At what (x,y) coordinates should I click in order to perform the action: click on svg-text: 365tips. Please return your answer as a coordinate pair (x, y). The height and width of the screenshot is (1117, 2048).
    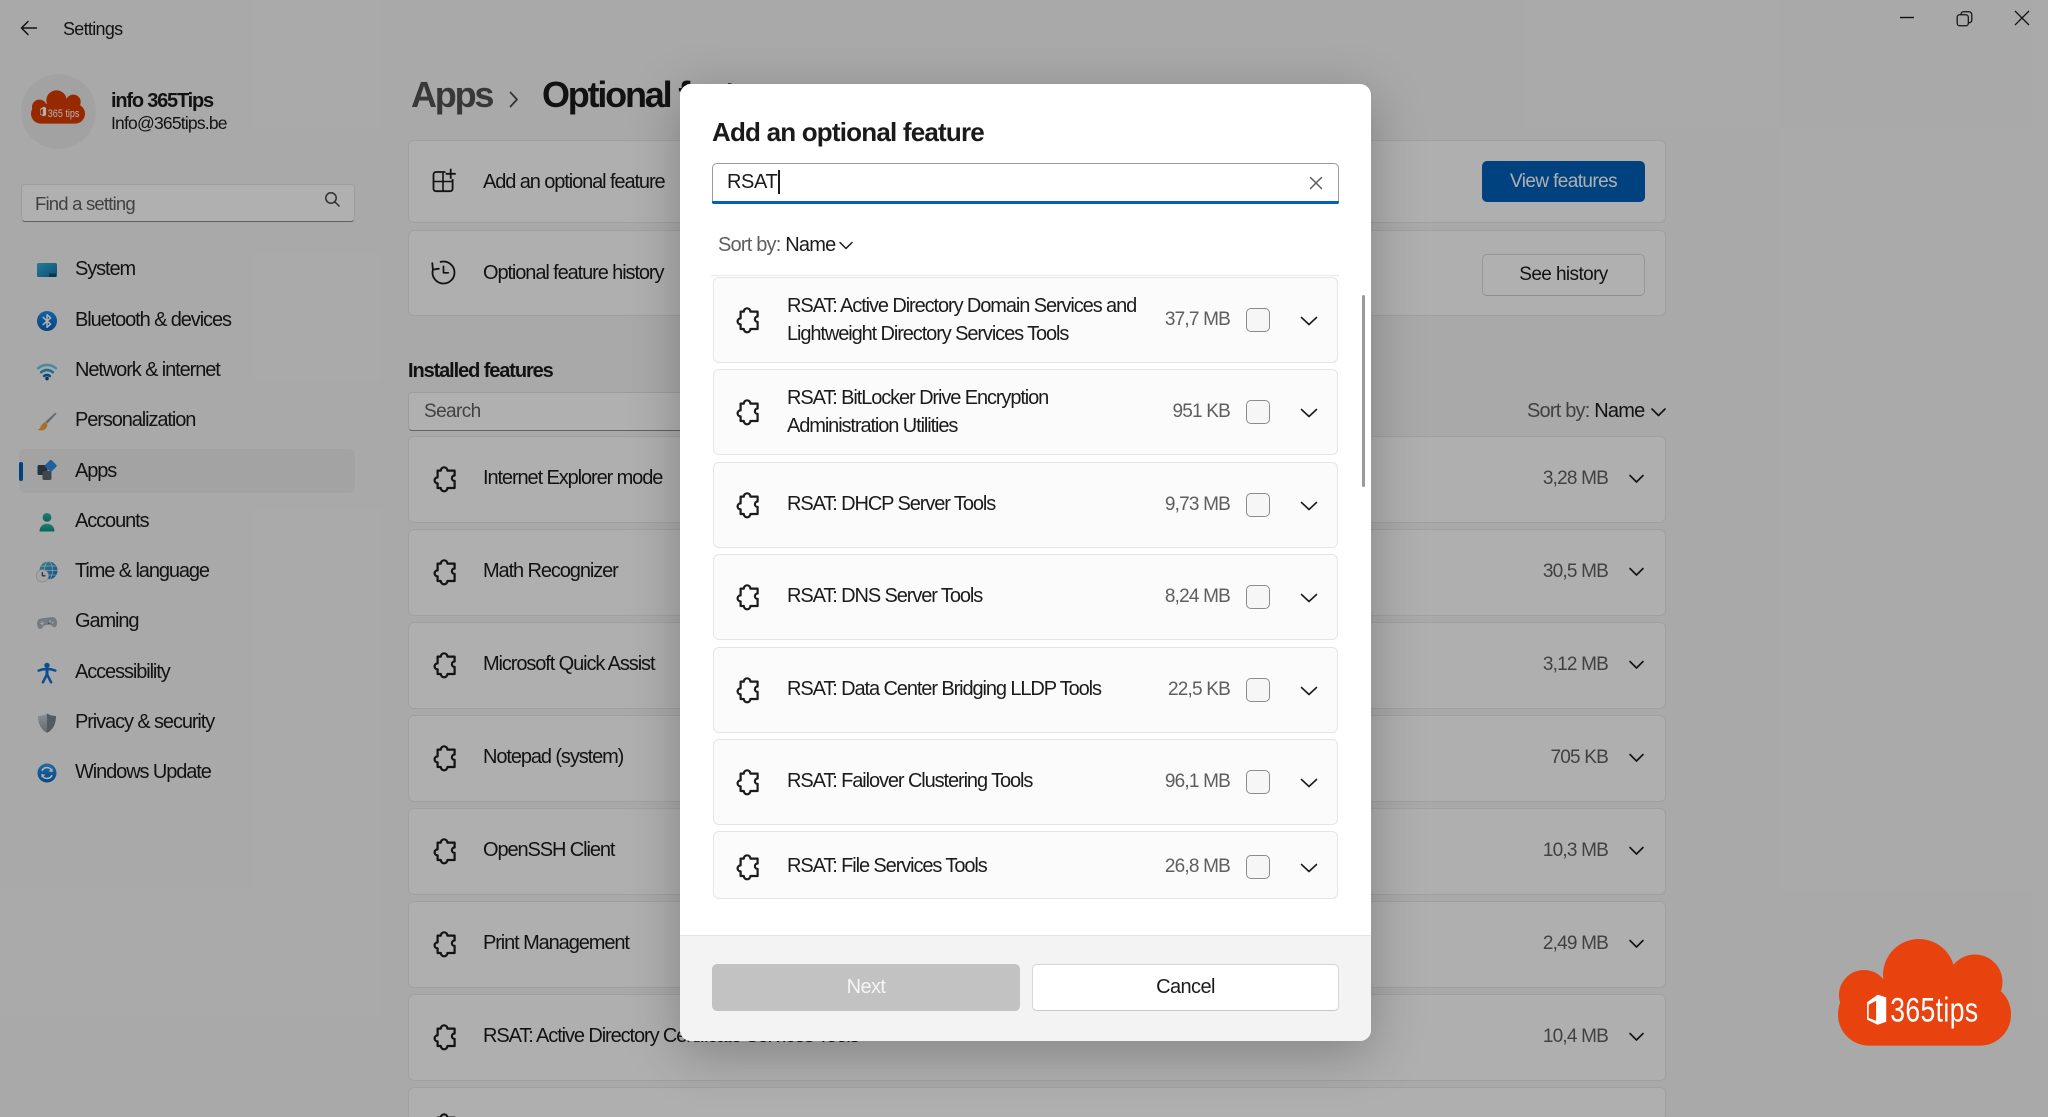
    Looking at the image, I should click on (1934, 1011).